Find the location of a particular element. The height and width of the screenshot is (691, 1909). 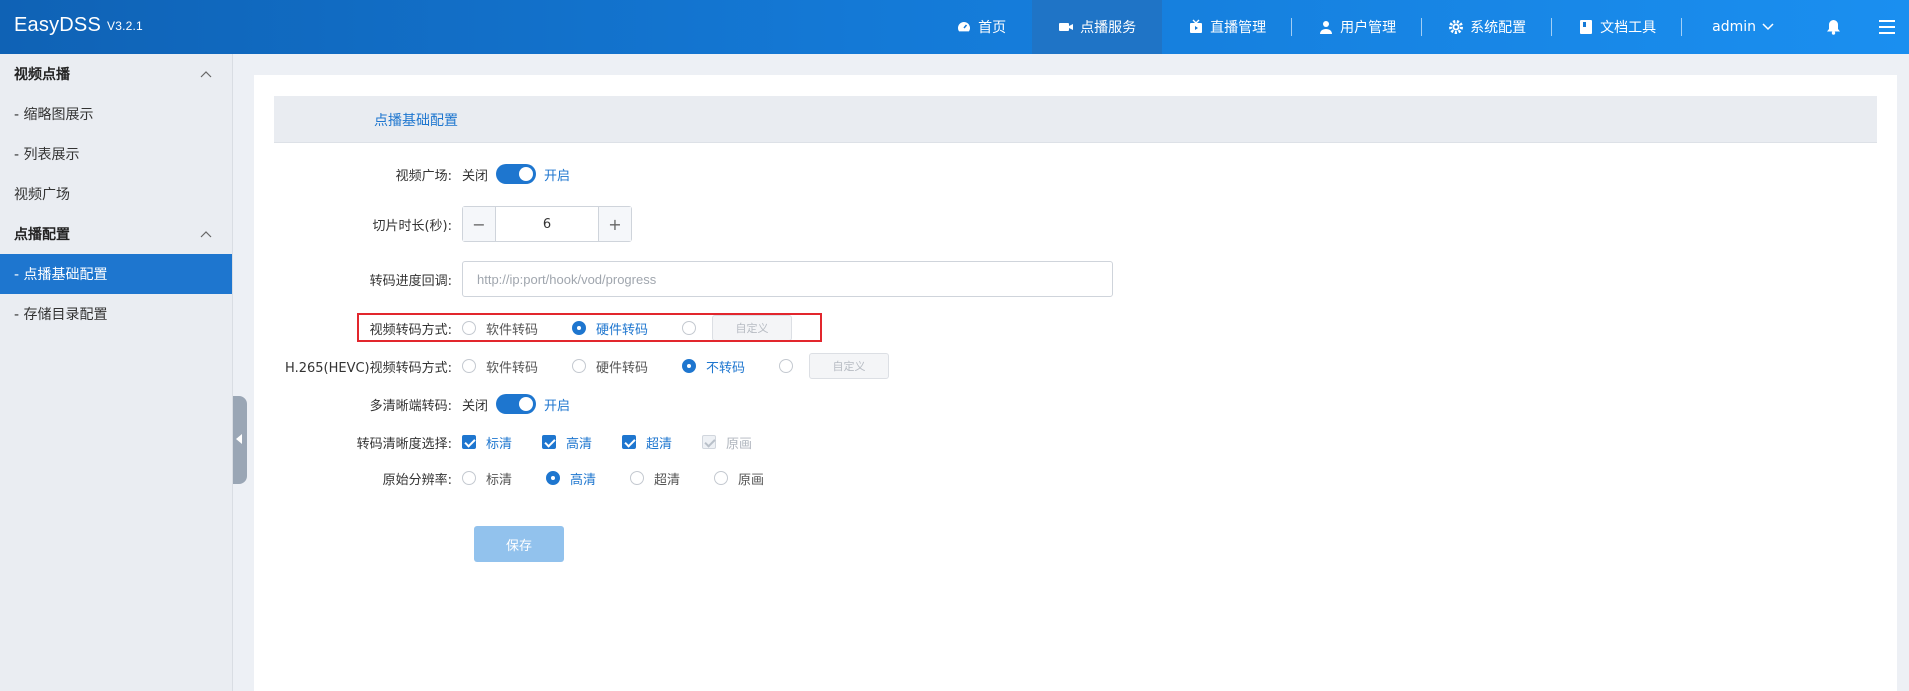

checkbox-original: 原画 is located at coordinates (727, 442).